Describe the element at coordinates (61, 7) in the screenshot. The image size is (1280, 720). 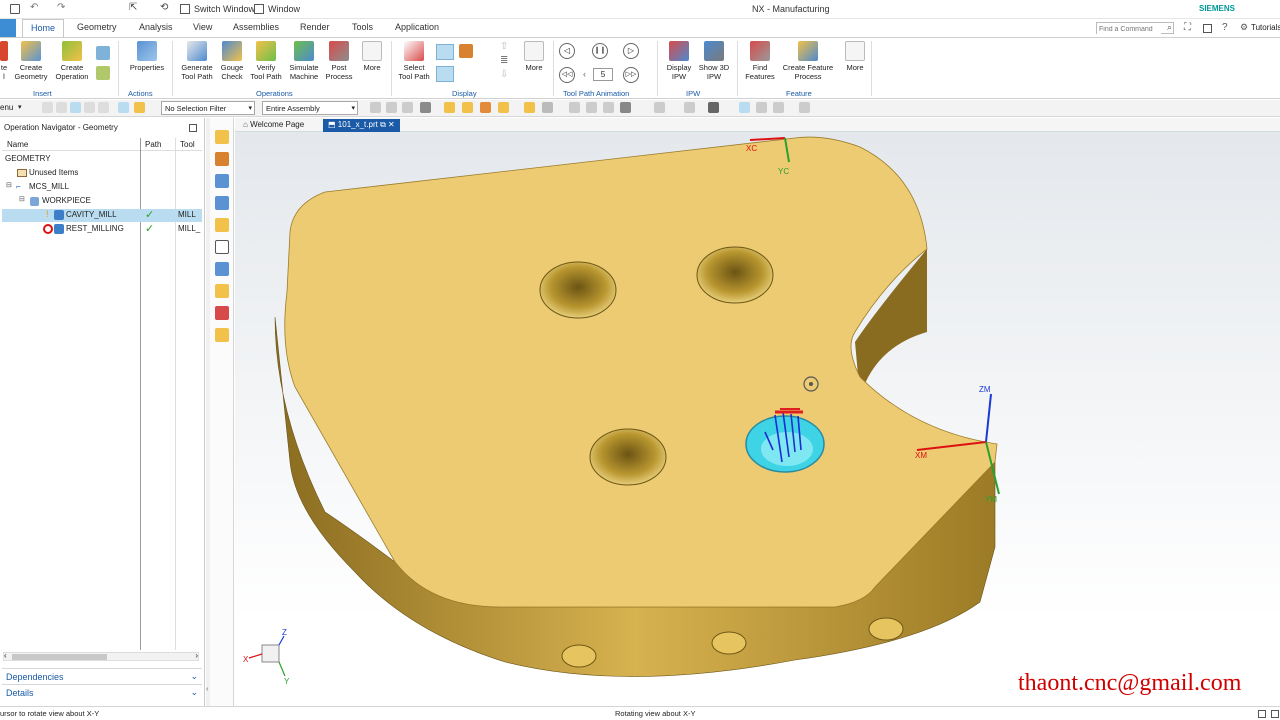
I see `redo-icon: ↷` at that location.